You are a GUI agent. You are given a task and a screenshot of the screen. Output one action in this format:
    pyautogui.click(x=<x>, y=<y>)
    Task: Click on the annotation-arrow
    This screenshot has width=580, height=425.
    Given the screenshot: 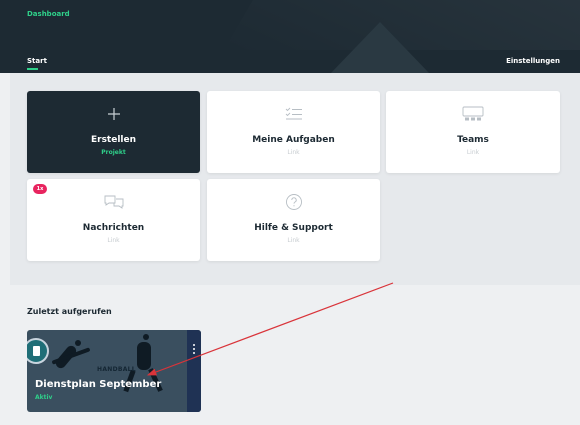 What is the action you would take?
    pyautogui.click(x=270, y=329)
    